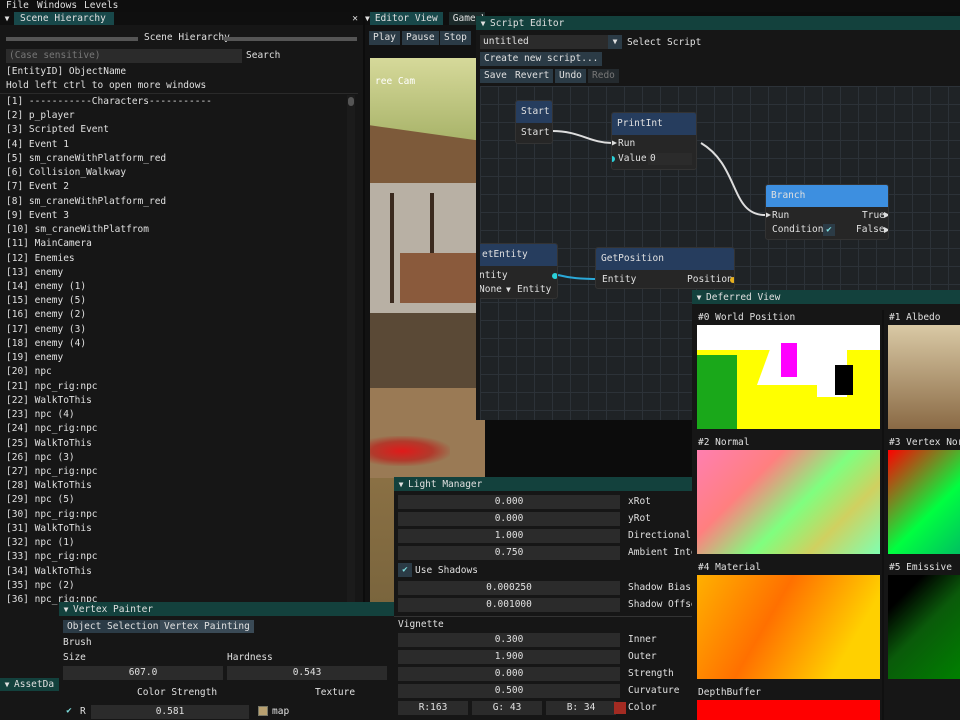 The image size is (960, 720). I want to click on stop-button: Stop, so click(455, 38).